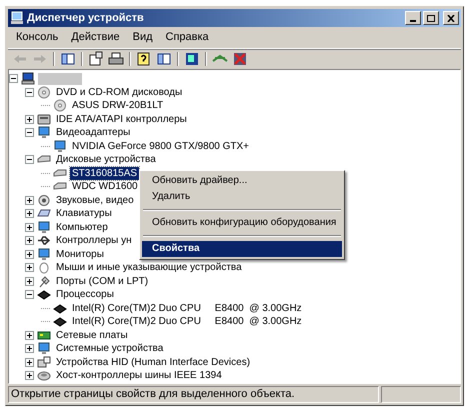 The image size is (476, 416). I want to click on menu-option: Удалить, so click(242, 197).